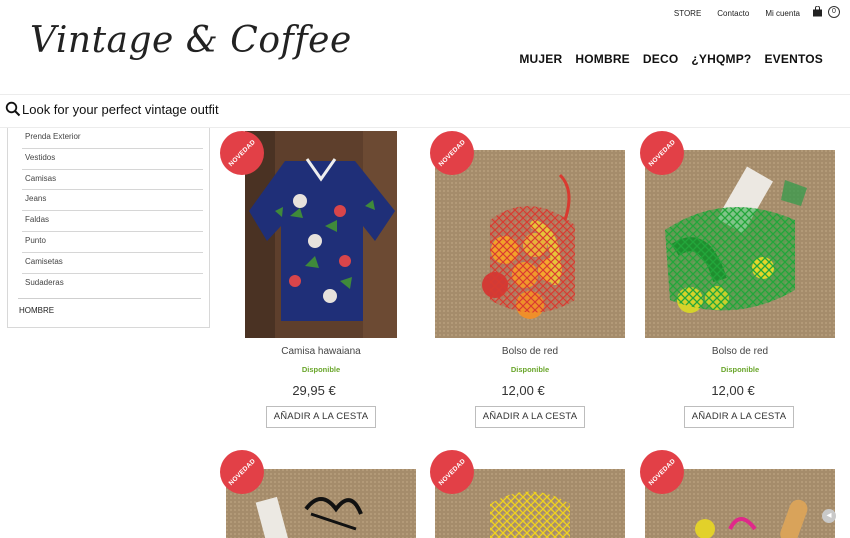 The image size is (850, 538). Describe the element at coordinates (112, 201) in the screenshot. I see `sidebar-item-jeans: Jeans` at that location.